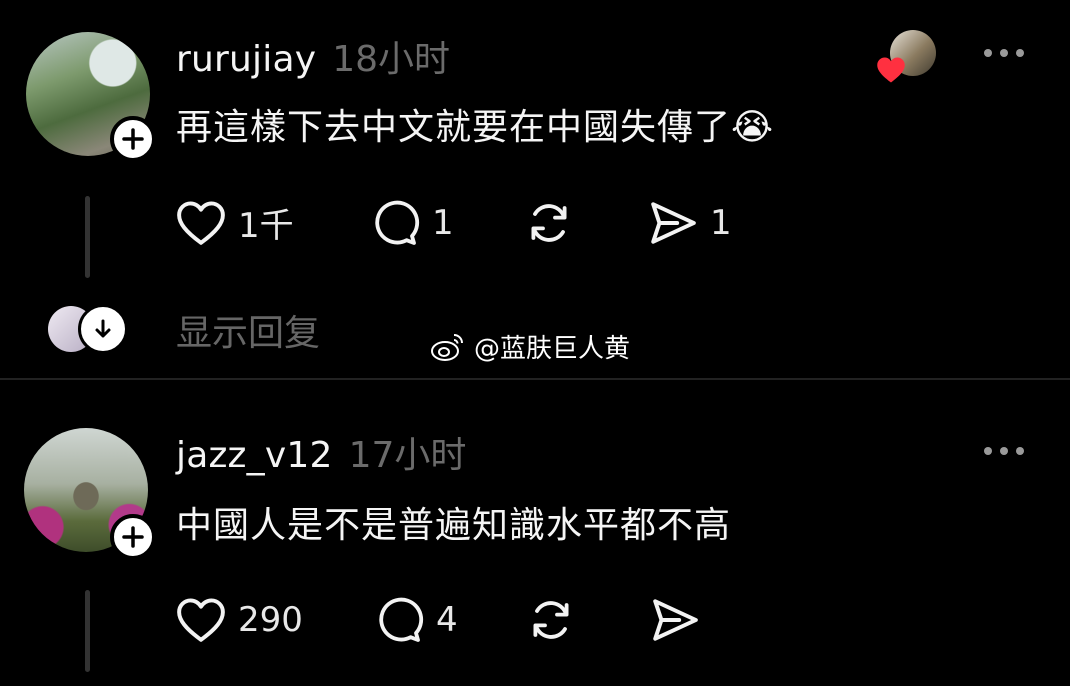 This screenshot has height=686, width=1070. Describe the element at coordinates (552, 349) in the screenshot. I see `watermark-text: @蓝肤巨人黄` at that location.